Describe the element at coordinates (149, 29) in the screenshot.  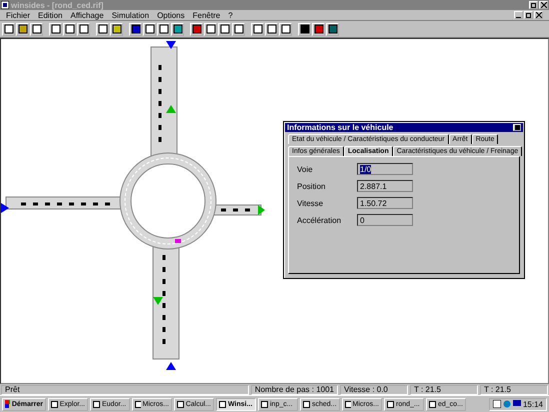
I see `rectangle-tool` at that location.